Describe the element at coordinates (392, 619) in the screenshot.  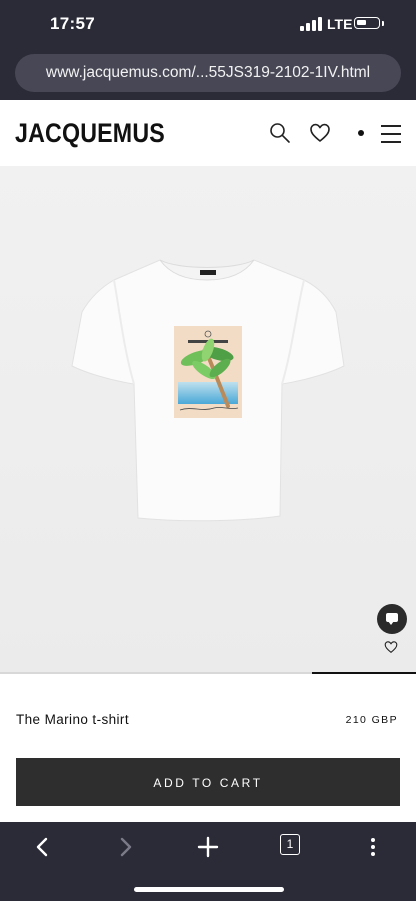
I see `chat-button` at that location.